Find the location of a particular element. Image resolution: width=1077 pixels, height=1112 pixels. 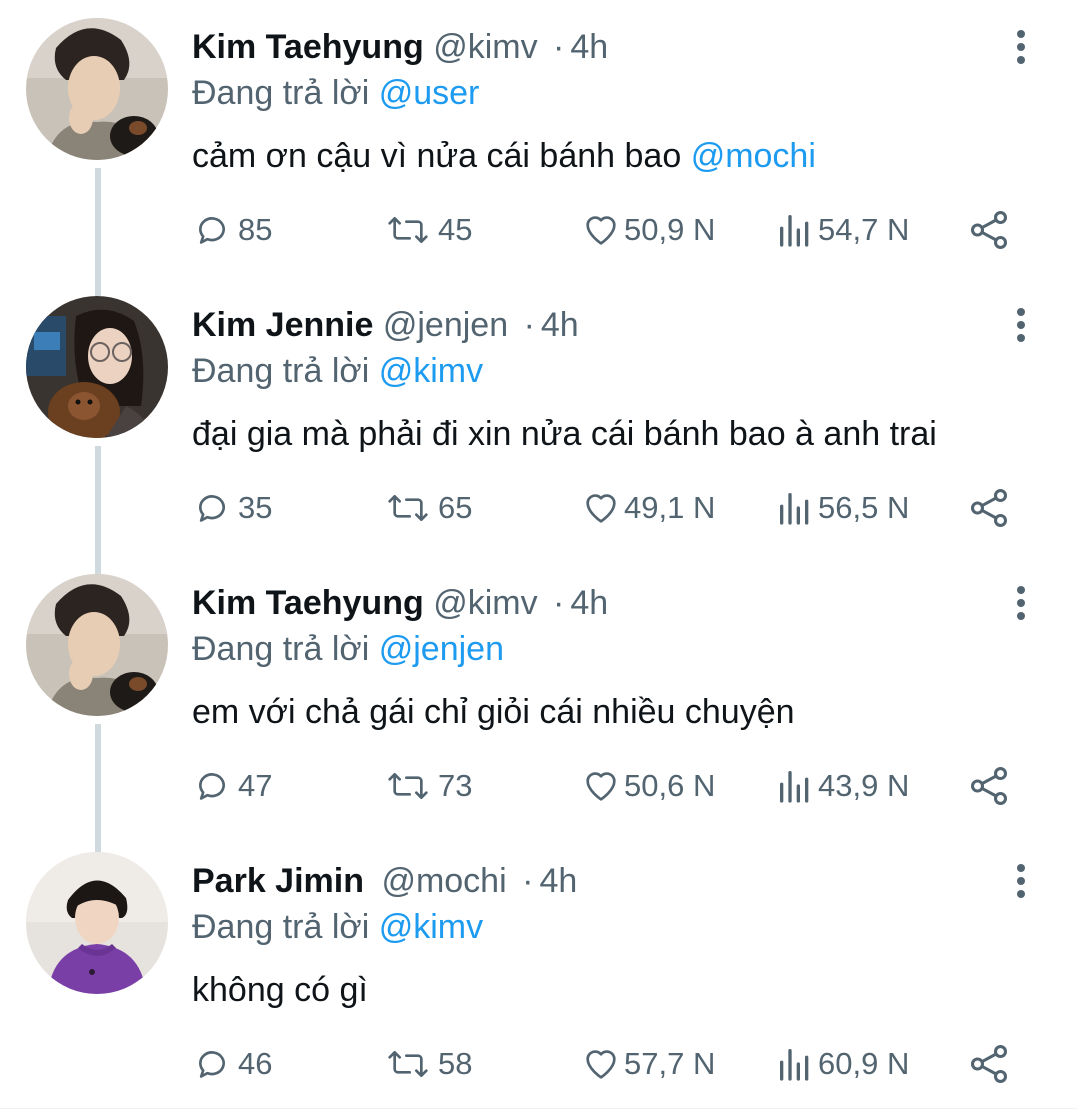

reply-button: 46 is located at coordinates (232, 1064).